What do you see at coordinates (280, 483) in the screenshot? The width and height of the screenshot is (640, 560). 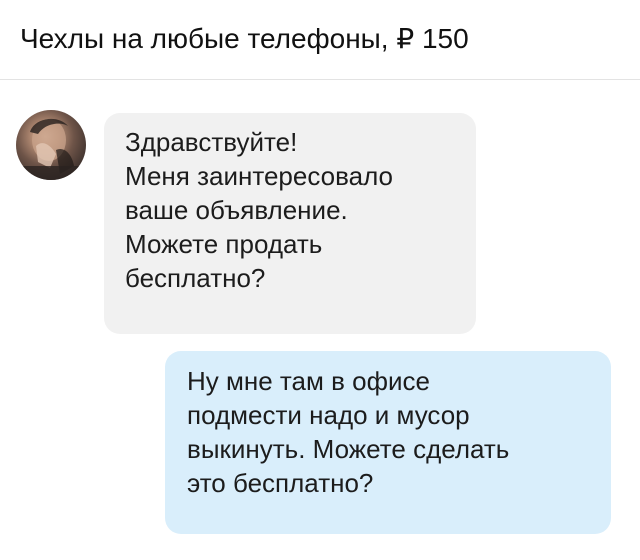 I see `message-line: это бесплатно?` at bounding box center [280, 483].